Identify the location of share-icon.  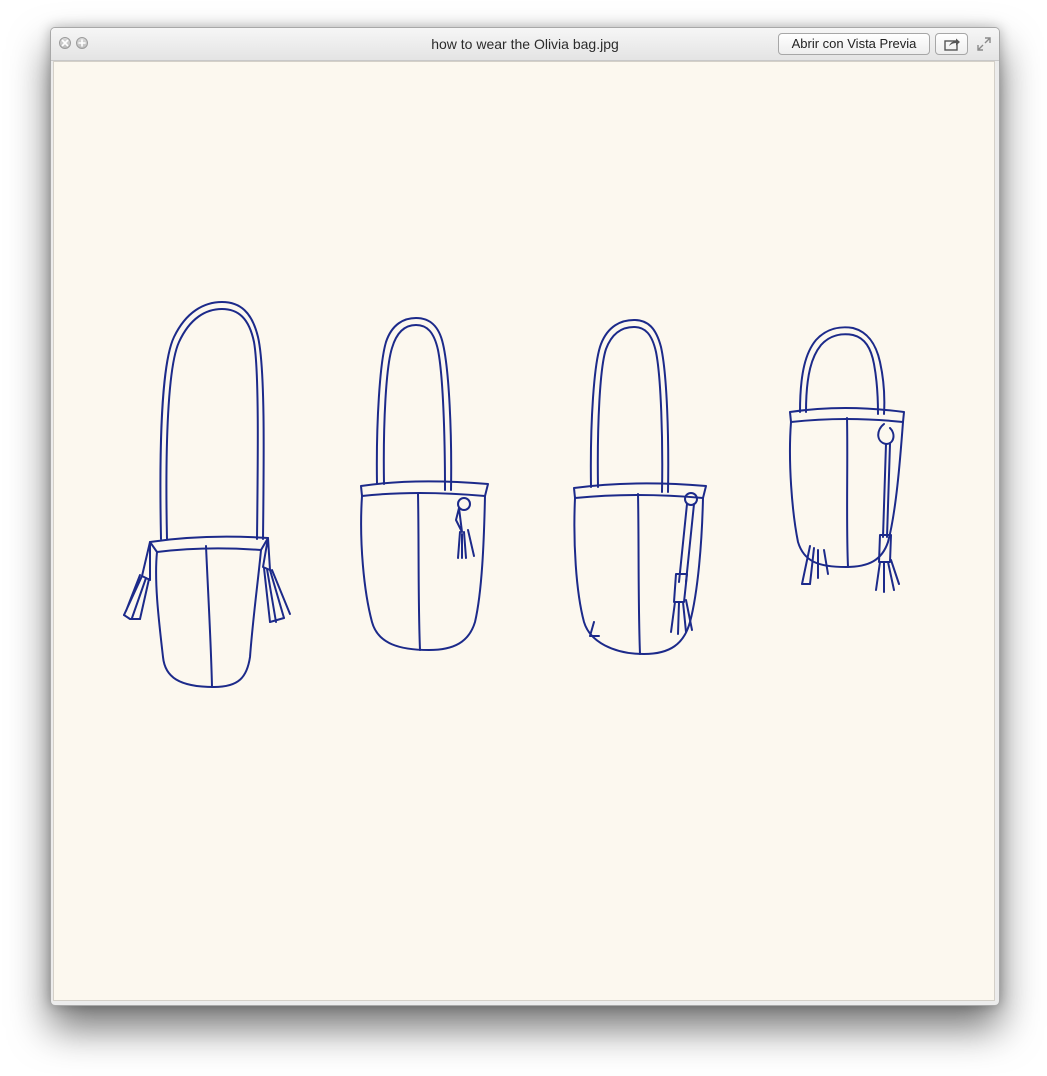
(952, 44).